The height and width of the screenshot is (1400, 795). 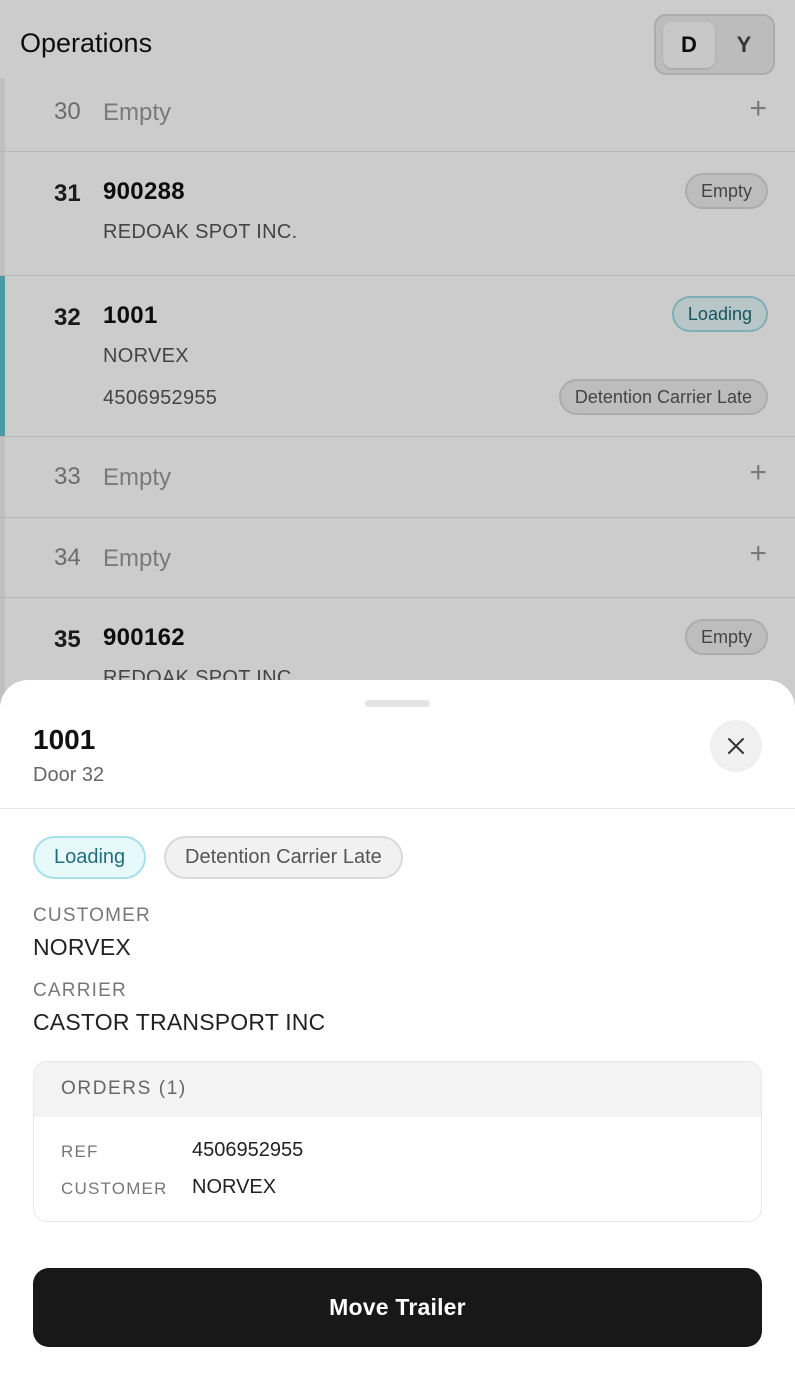 What do you see at coordinates (397, 808) in the screenshot?
I see `sheet-divider` at bounding box center [397, 808].